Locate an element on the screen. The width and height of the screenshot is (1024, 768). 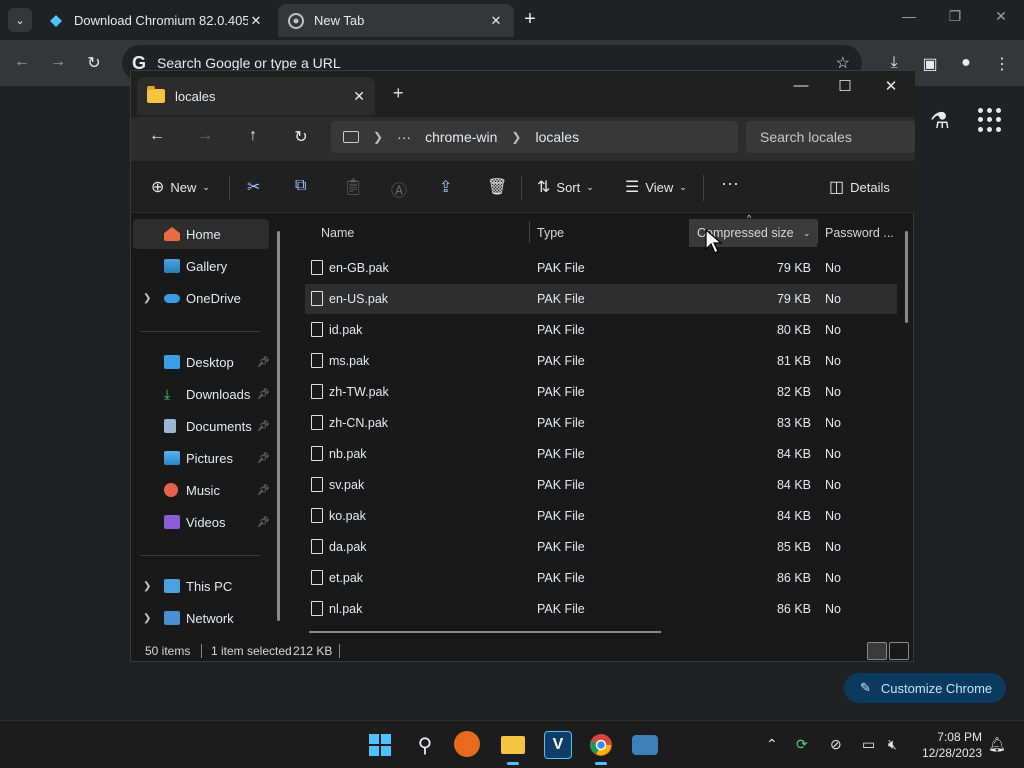
sidebar-item-this-pc: ❯ This PC is located at coordinates (201, 586).